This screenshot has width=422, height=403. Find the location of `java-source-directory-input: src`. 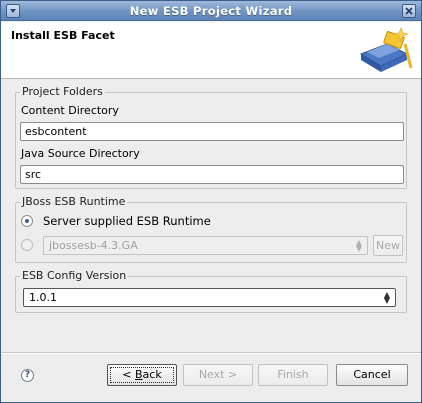

java-source-directory-input: src is located at coordinates (212, 174).